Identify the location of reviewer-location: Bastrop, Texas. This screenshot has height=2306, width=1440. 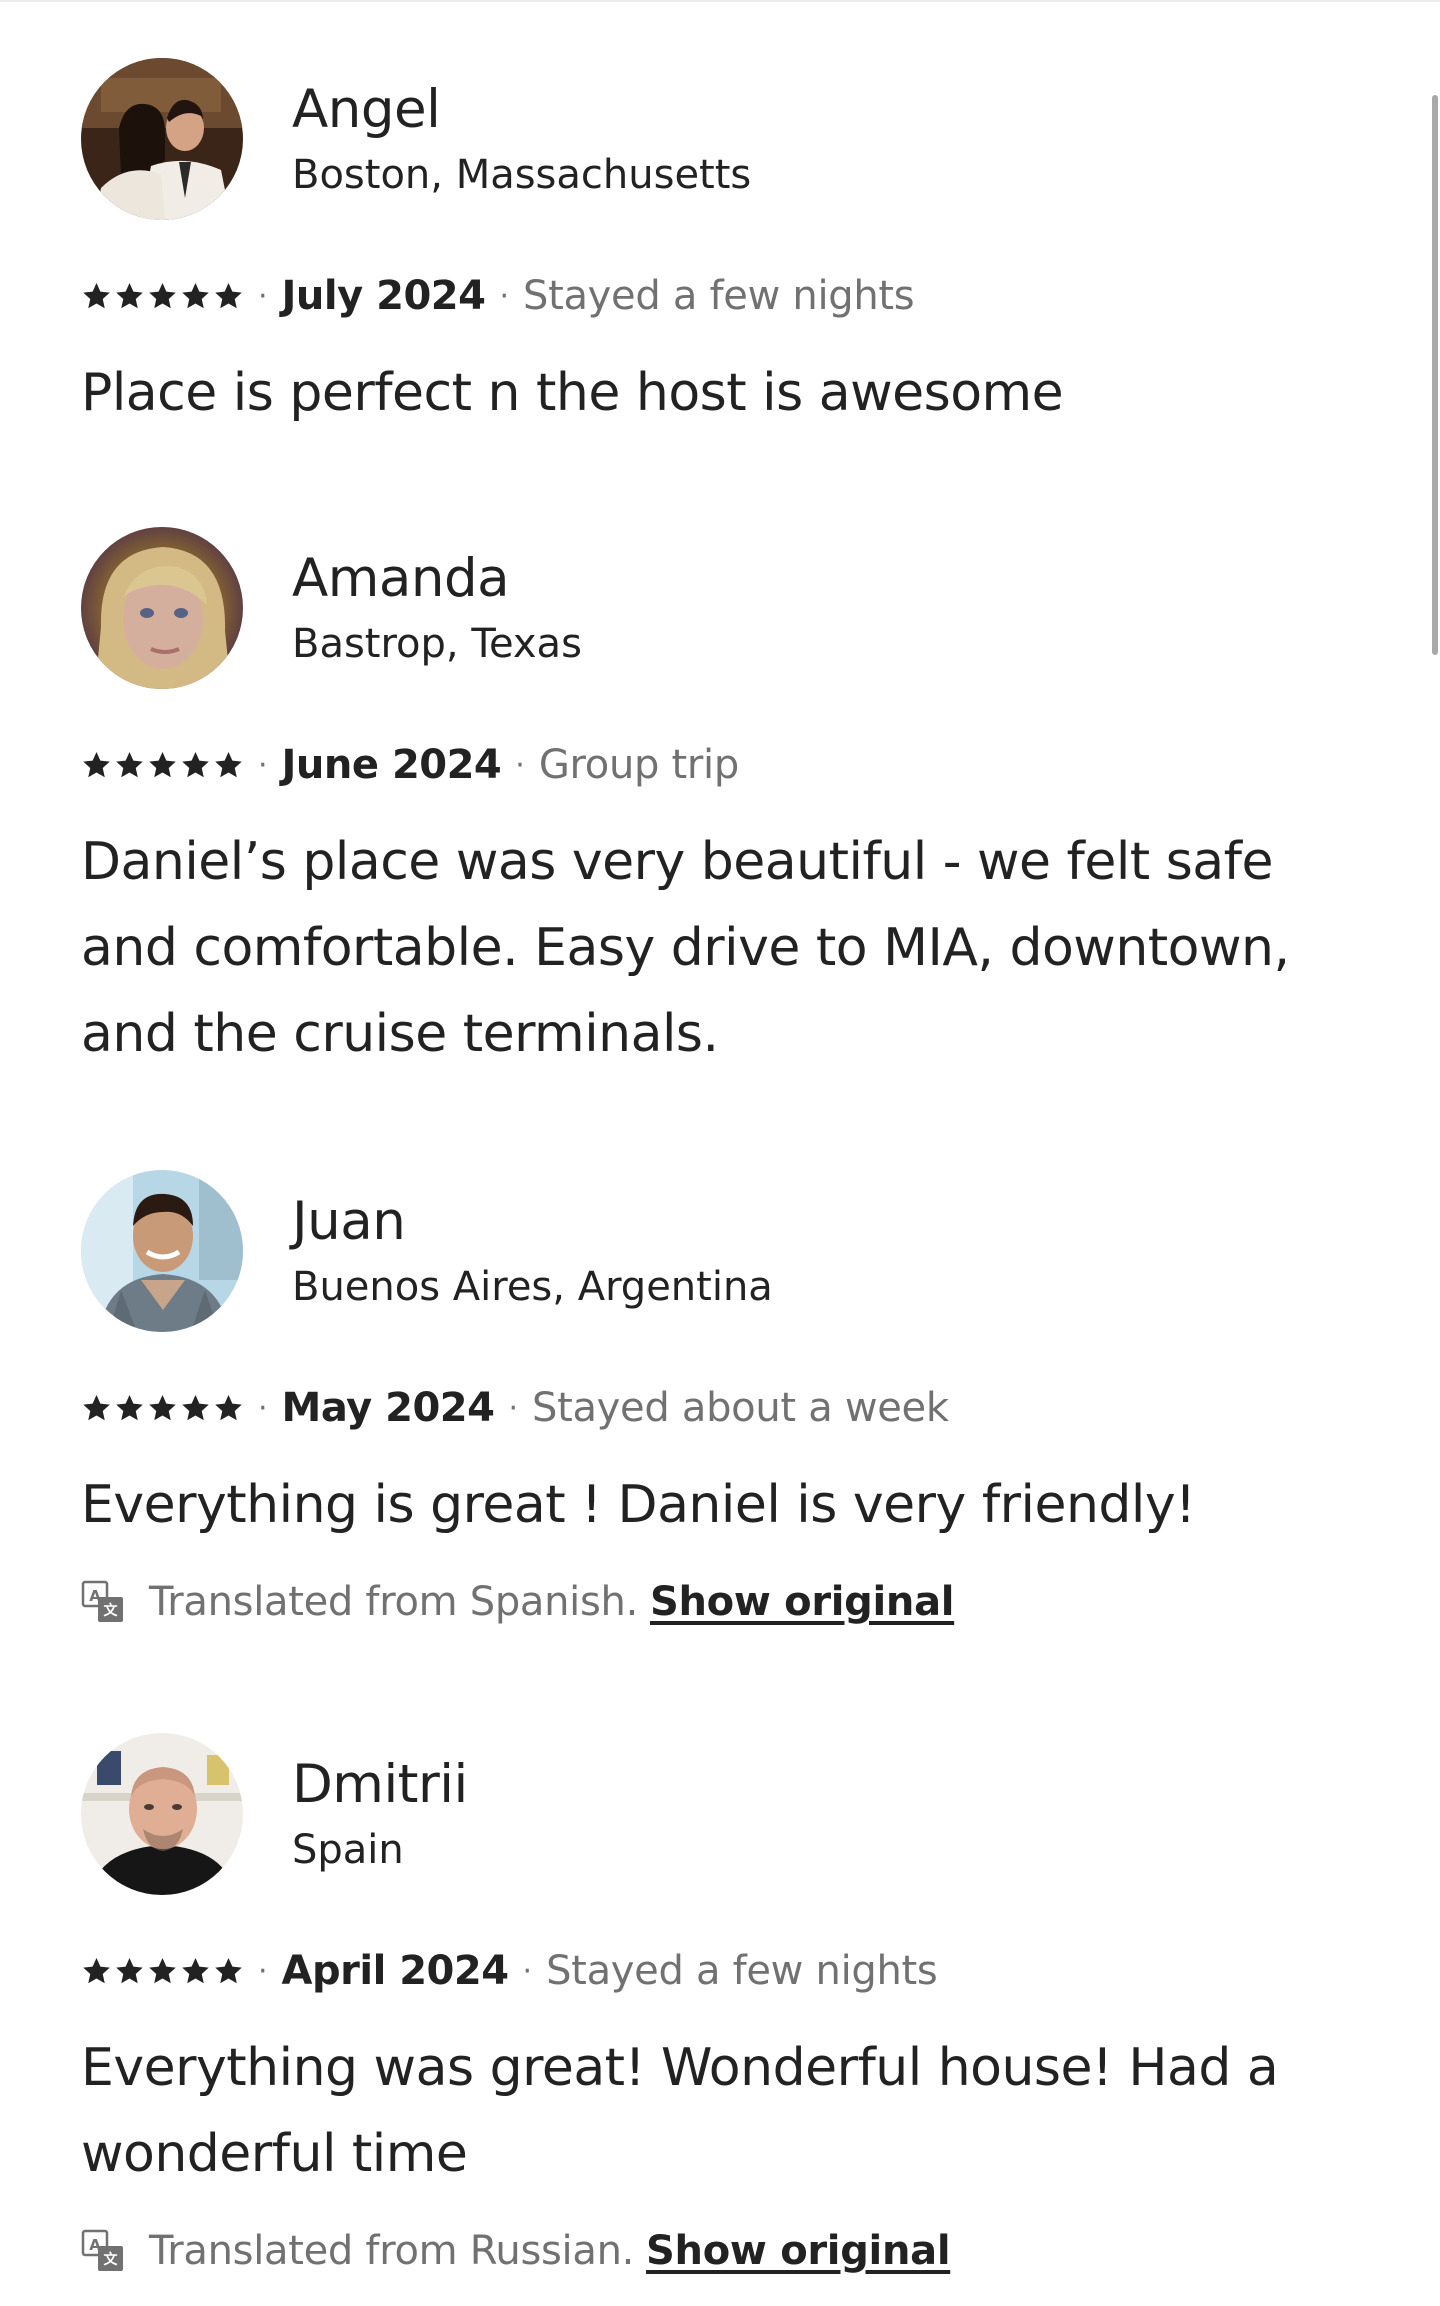
(437, 644).